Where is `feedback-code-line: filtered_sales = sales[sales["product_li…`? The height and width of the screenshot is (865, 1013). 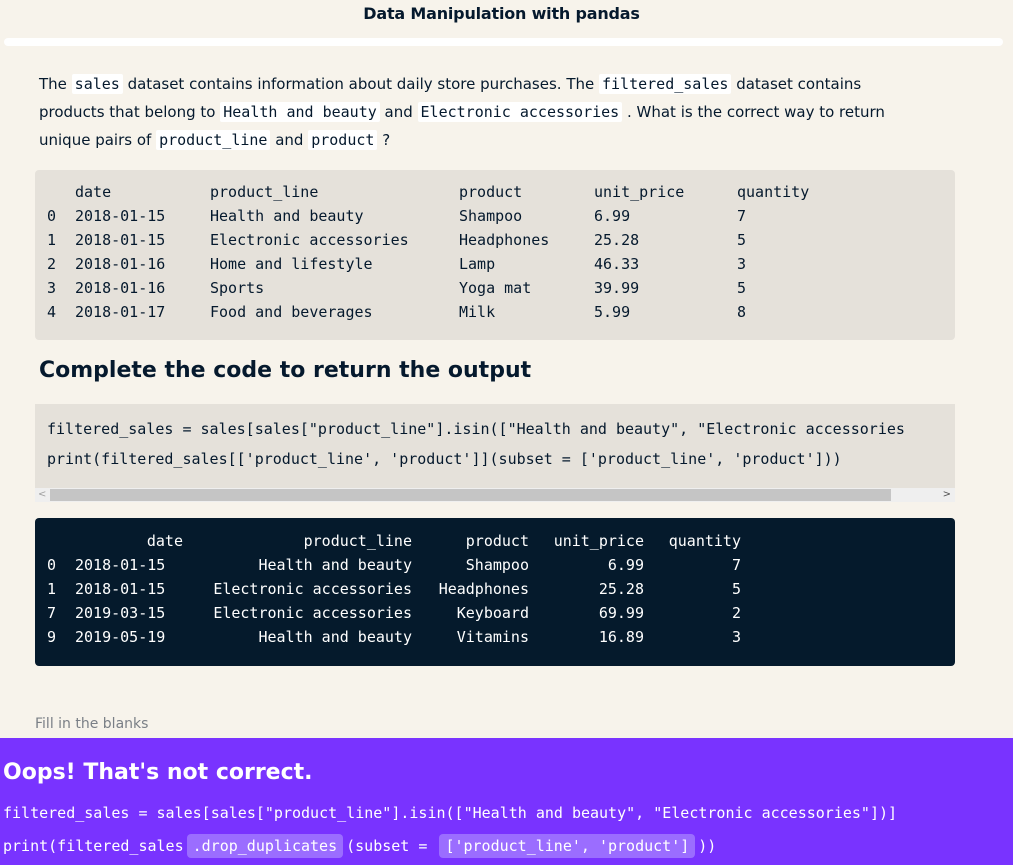
feedback-code-line: filtered_sales = sales[sales["product_li… is located at coordinates (450, 813).